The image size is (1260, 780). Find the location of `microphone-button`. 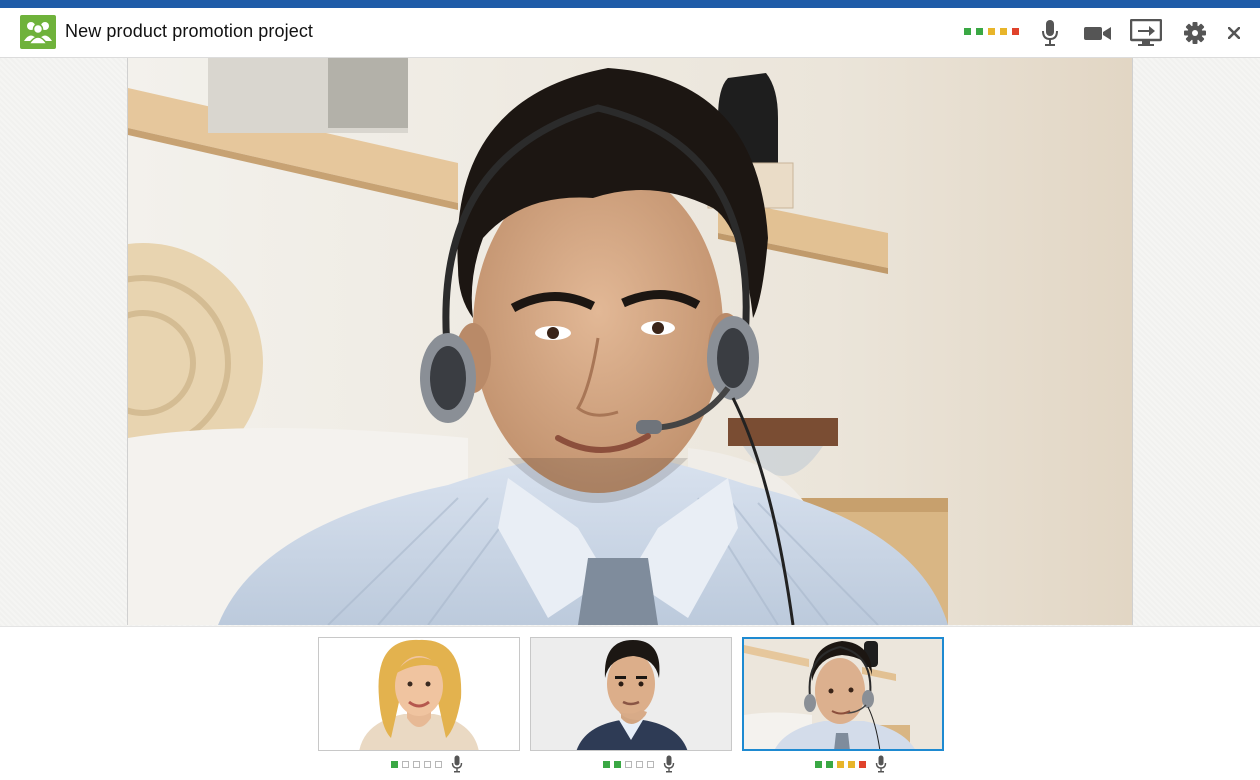

microphone-button is located at coordinates (1050, 33).